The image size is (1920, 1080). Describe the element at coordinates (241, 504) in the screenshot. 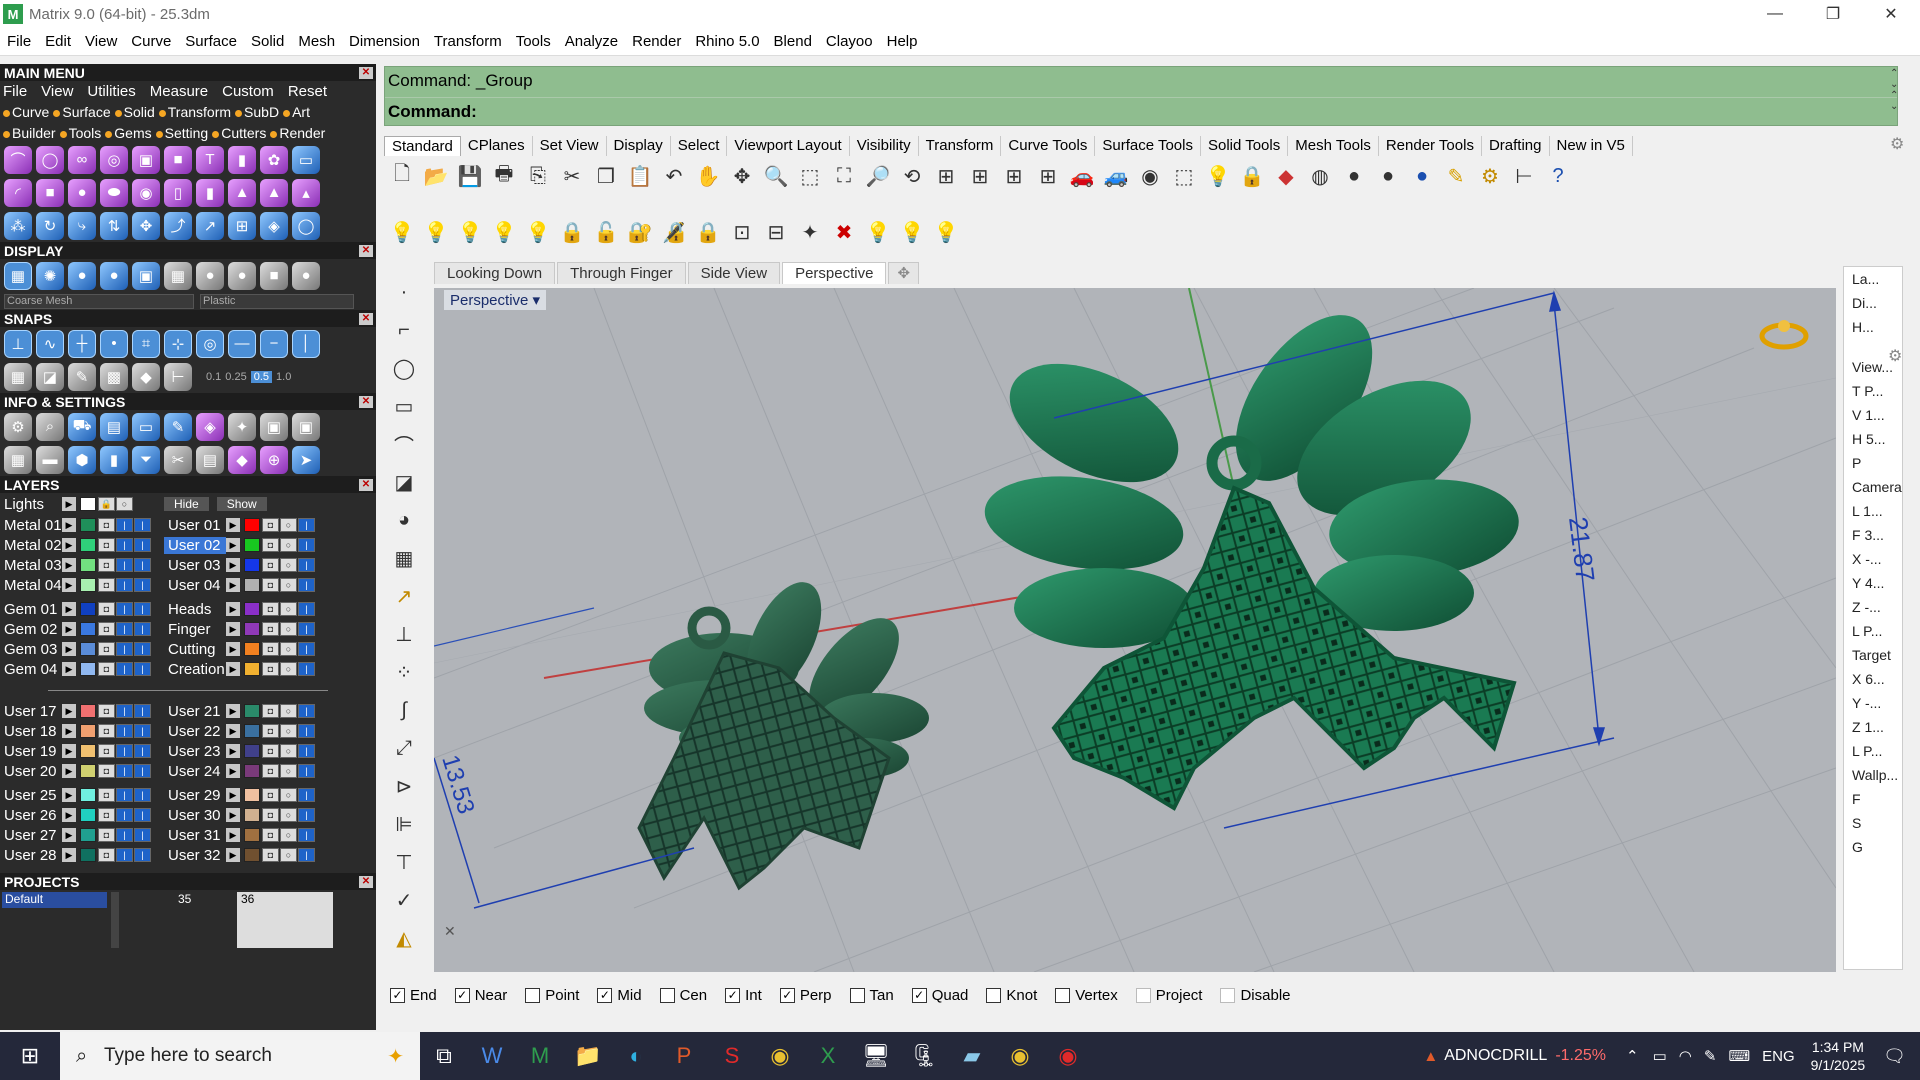

I see `show-button: Show` at that location.